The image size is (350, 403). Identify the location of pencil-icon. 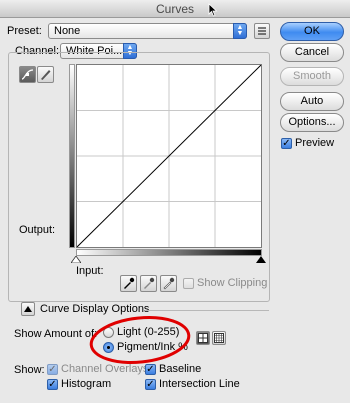
(46, 75).